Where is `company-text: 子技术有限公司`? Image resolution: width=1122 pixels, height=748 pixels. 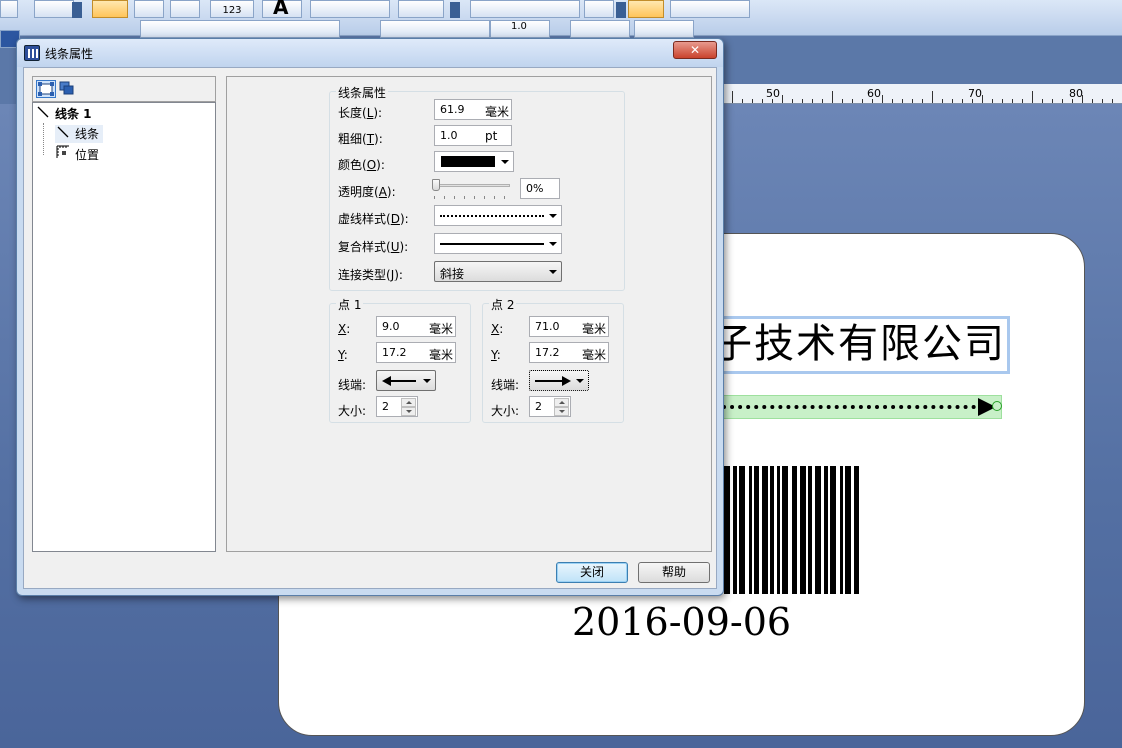
company-text: 子技术有限公司 is located at coordinates (859, 344).